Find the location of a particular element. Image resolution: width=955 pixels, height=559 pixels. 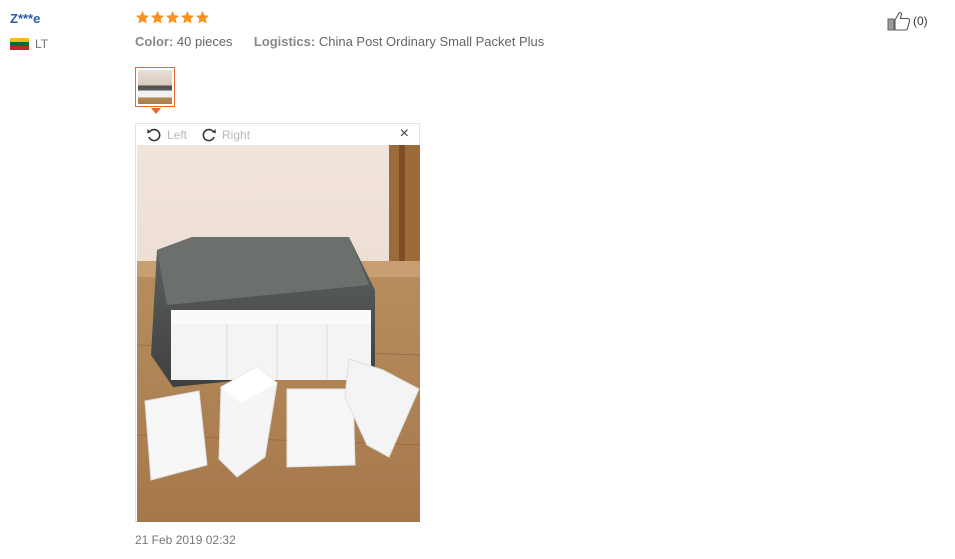

rating-stars is located at coordinates (172, 17).